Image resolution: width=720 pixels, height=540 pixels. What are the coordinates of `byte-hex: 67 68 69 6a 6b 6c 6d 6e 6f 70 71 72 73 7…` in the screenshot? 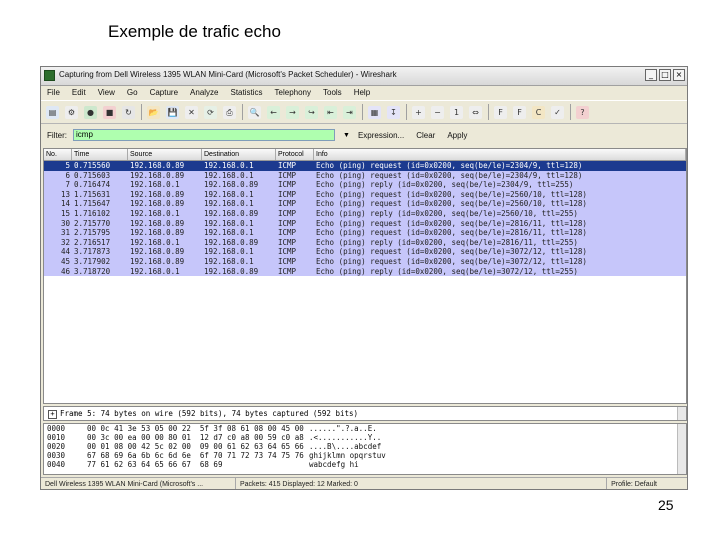 It's located at (191, 455).